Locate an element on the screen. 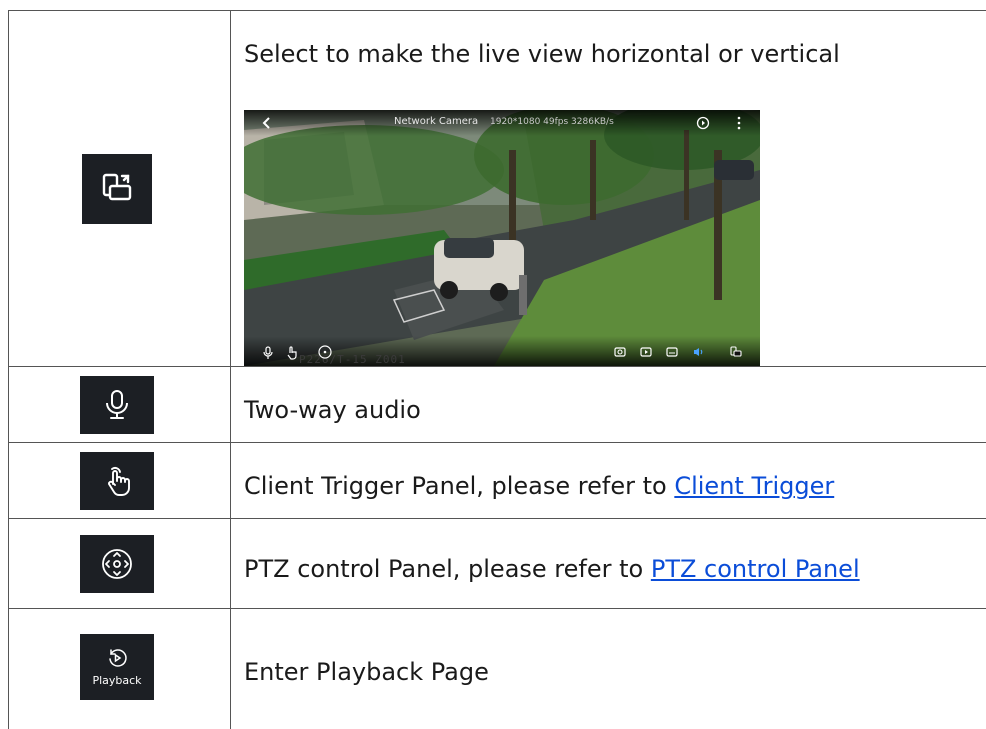 This screenshot has height=729, width=986. more-options-icon is located at coordinates (739, 123).